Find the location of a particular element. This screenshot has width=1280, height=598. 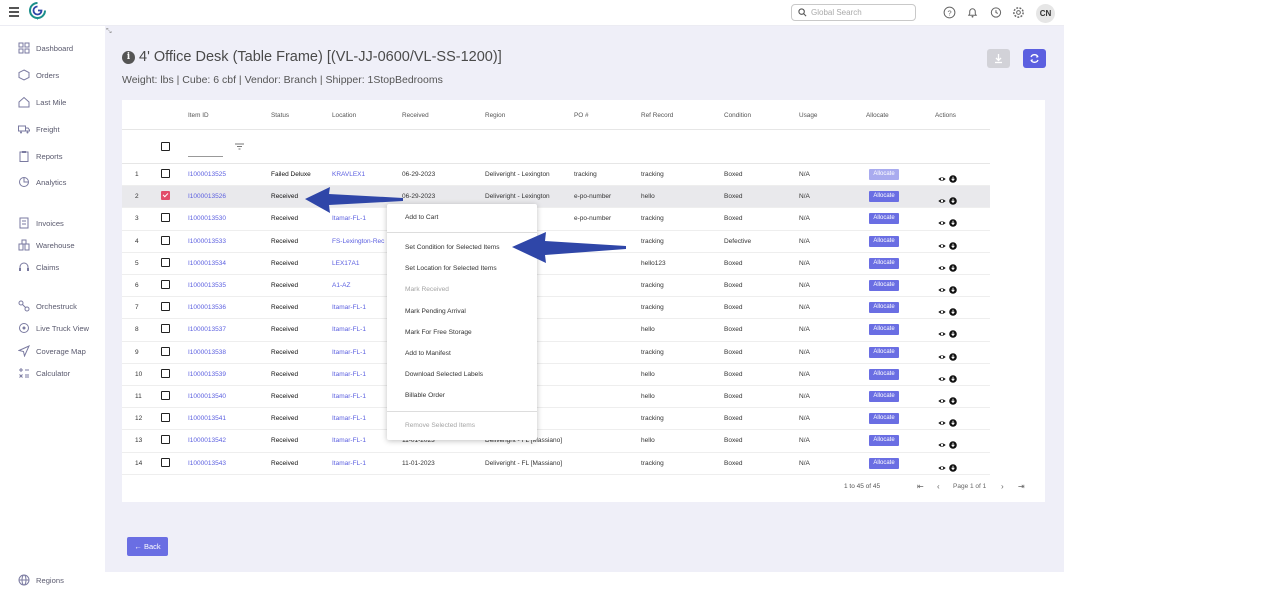

filter-icon is located at coordinates (239, 146).